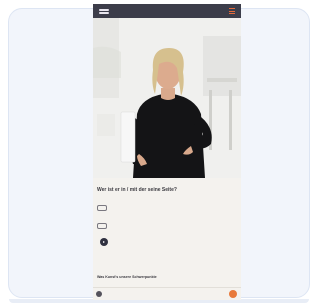 The image size is (320, 303). What do you see at coordinates (99, 294) in the screenshot?
I see `cookie-settings-icon` at bounding box center [99, 294].